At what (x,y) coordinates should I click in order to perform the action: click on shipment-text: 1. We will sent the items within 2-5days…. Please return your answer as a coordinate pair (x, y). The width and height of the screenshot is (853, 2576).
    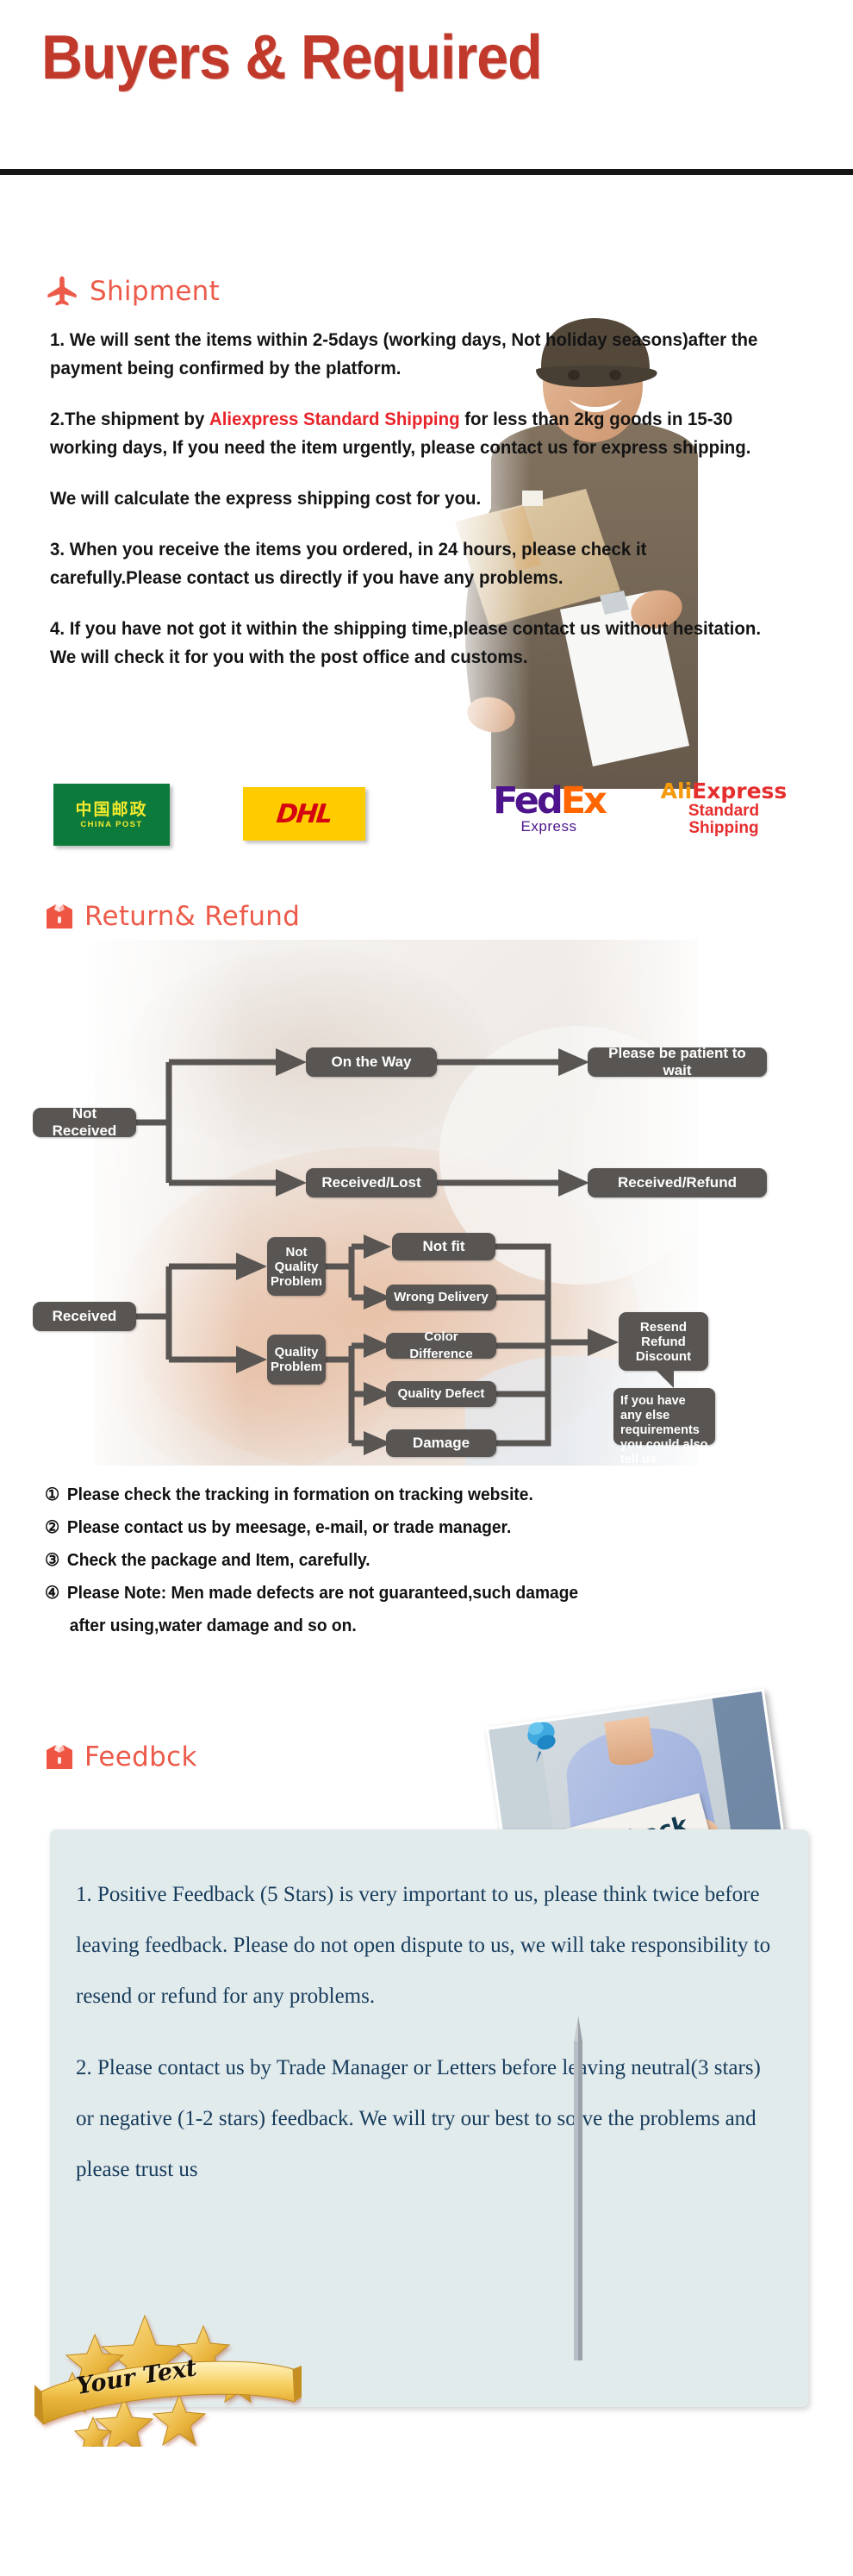
    Looking at the image, I should click on (410, 510).